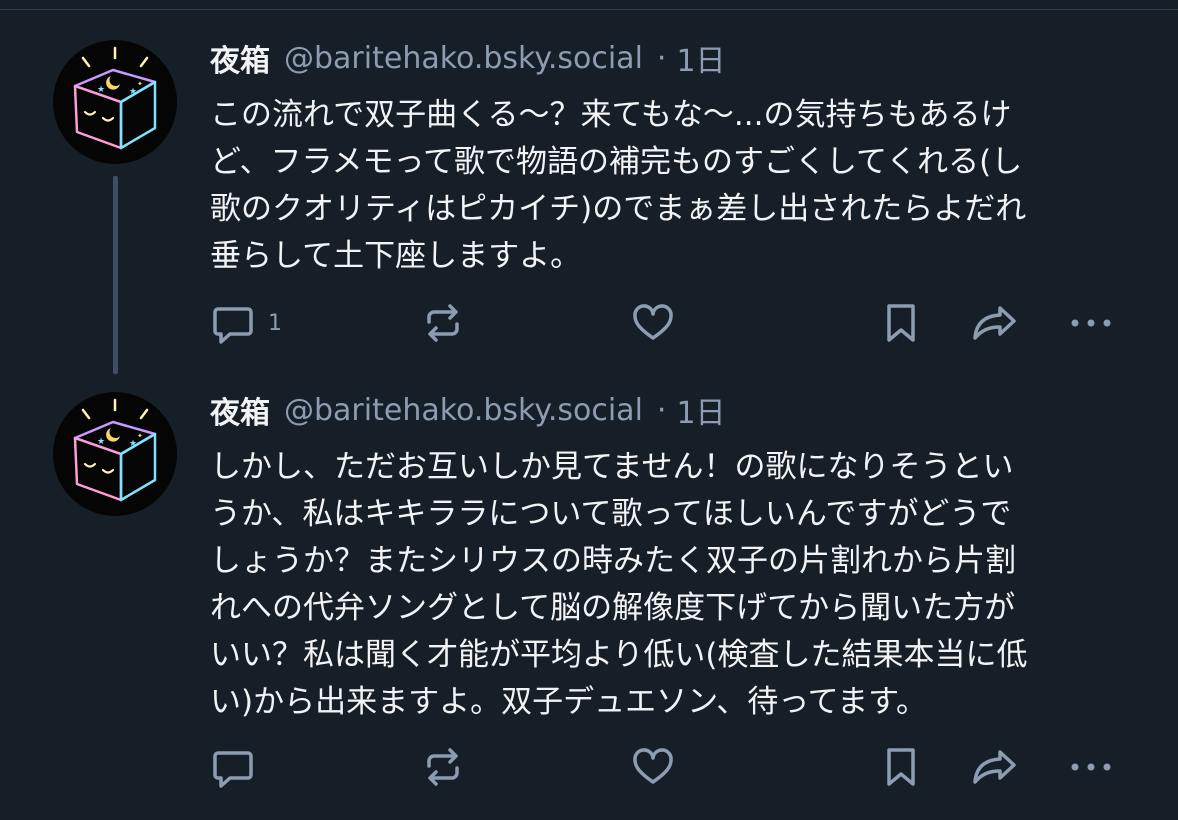  Describe the element at coordinates (569, 702) in the screenshot. I see `post-text-line: い)から出来ますよ。双子デュエソン、待ってます。` at that location.